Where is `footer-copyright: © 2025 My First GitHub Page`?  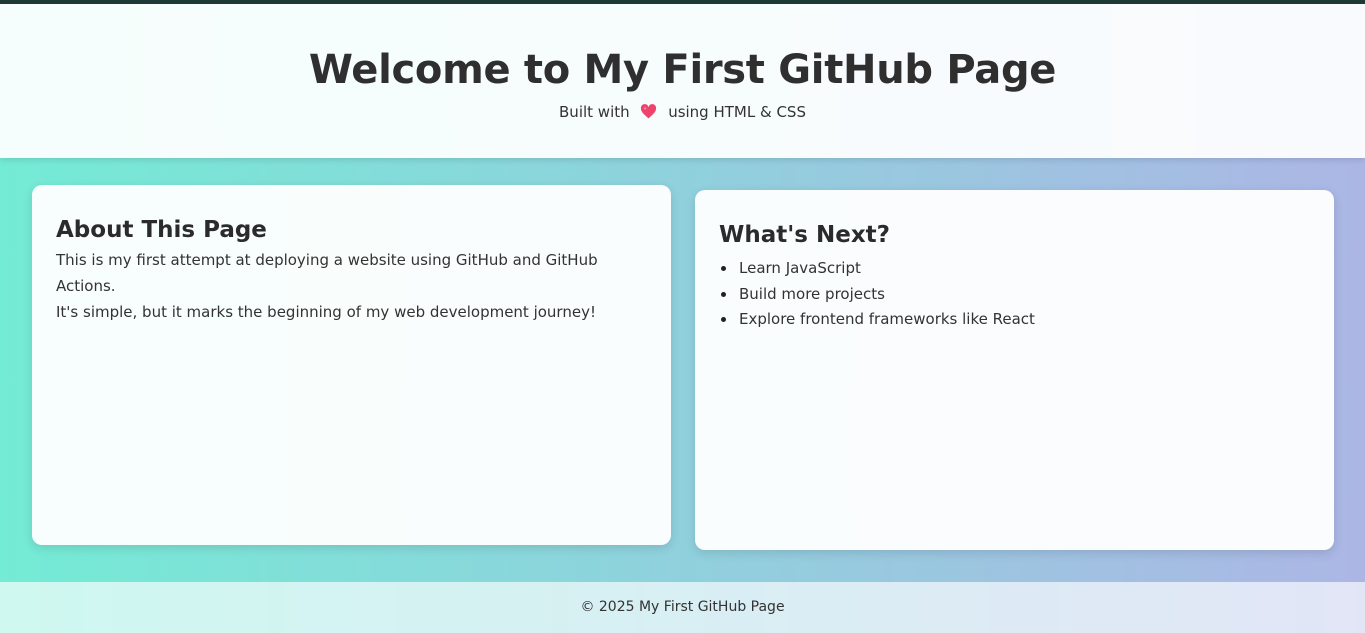
footer-copyright: © 2025 My First GitHub Page is located at coordinates (682, 607).